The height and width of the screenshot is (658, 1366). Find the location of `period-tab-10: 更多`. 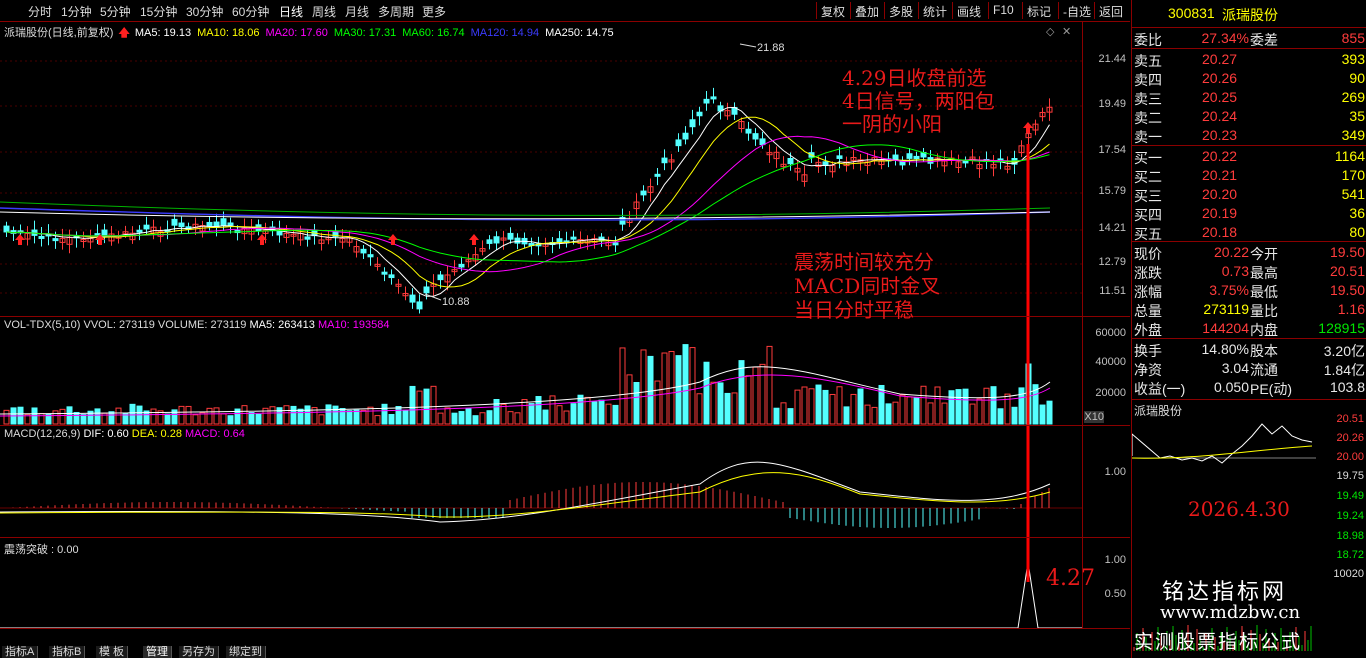

period-tab-10: 更多 is located at coordinates (434, 11).